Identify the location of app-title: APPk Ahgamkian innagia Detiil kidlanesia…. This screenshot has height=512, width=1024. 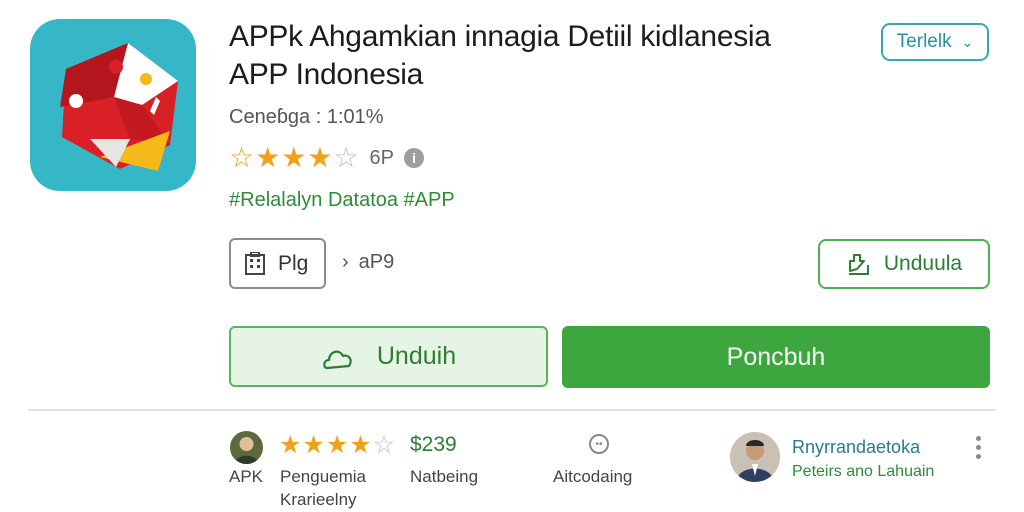
(549, 56).